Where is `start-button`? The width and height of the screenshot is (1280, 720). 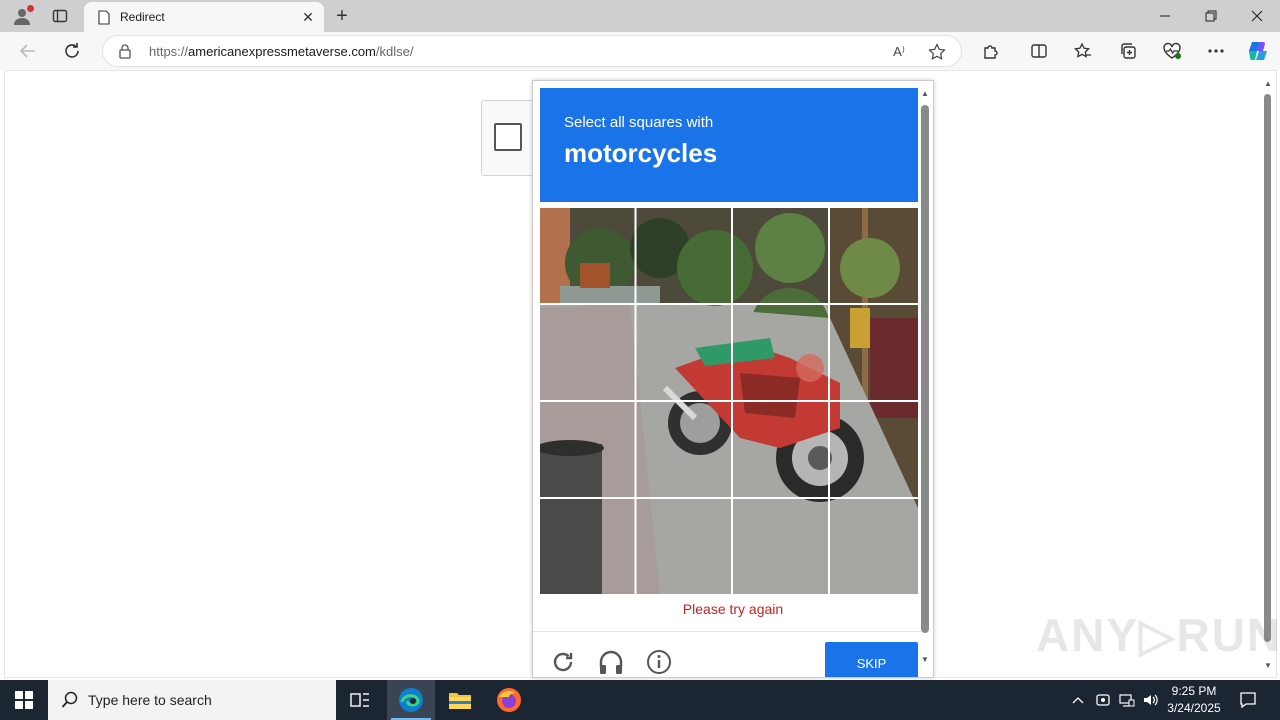 start-button is located at coordinates (24, 700).